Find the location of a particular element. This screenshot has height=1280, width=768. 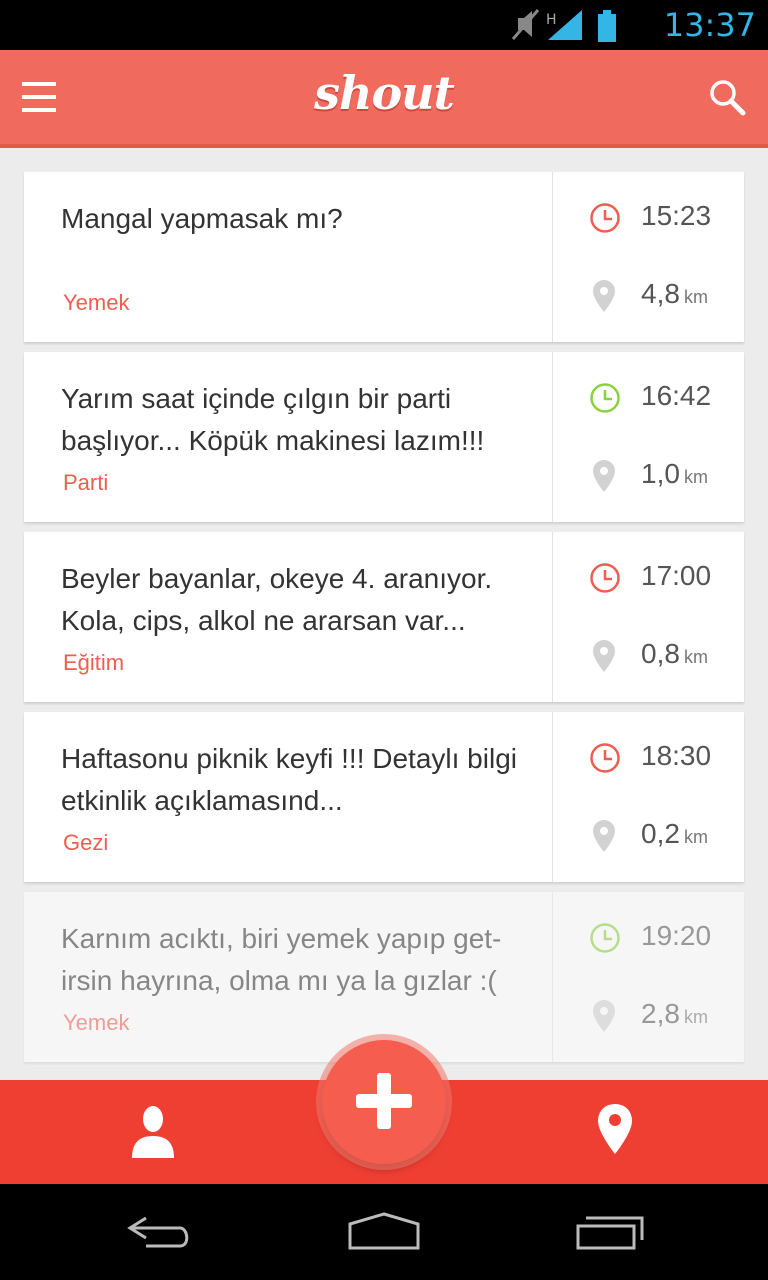

distance-value: 2,8 is located at coordinates (660, 1013).